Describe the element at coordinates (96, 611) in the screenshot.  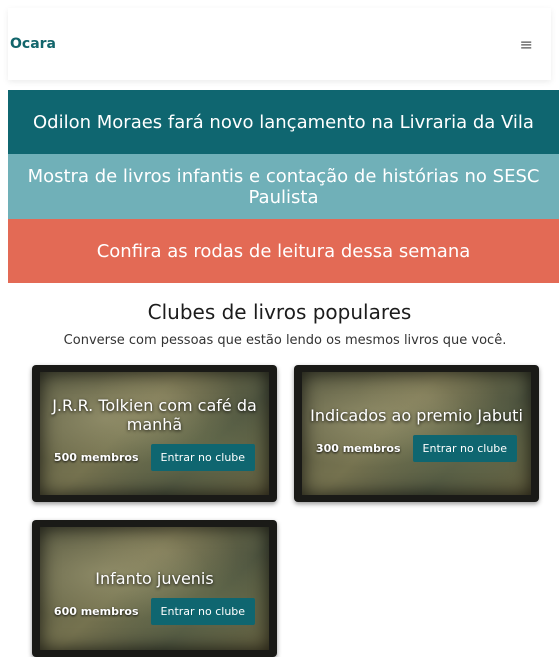
I see `club-members-count: 600 membros` at that location.